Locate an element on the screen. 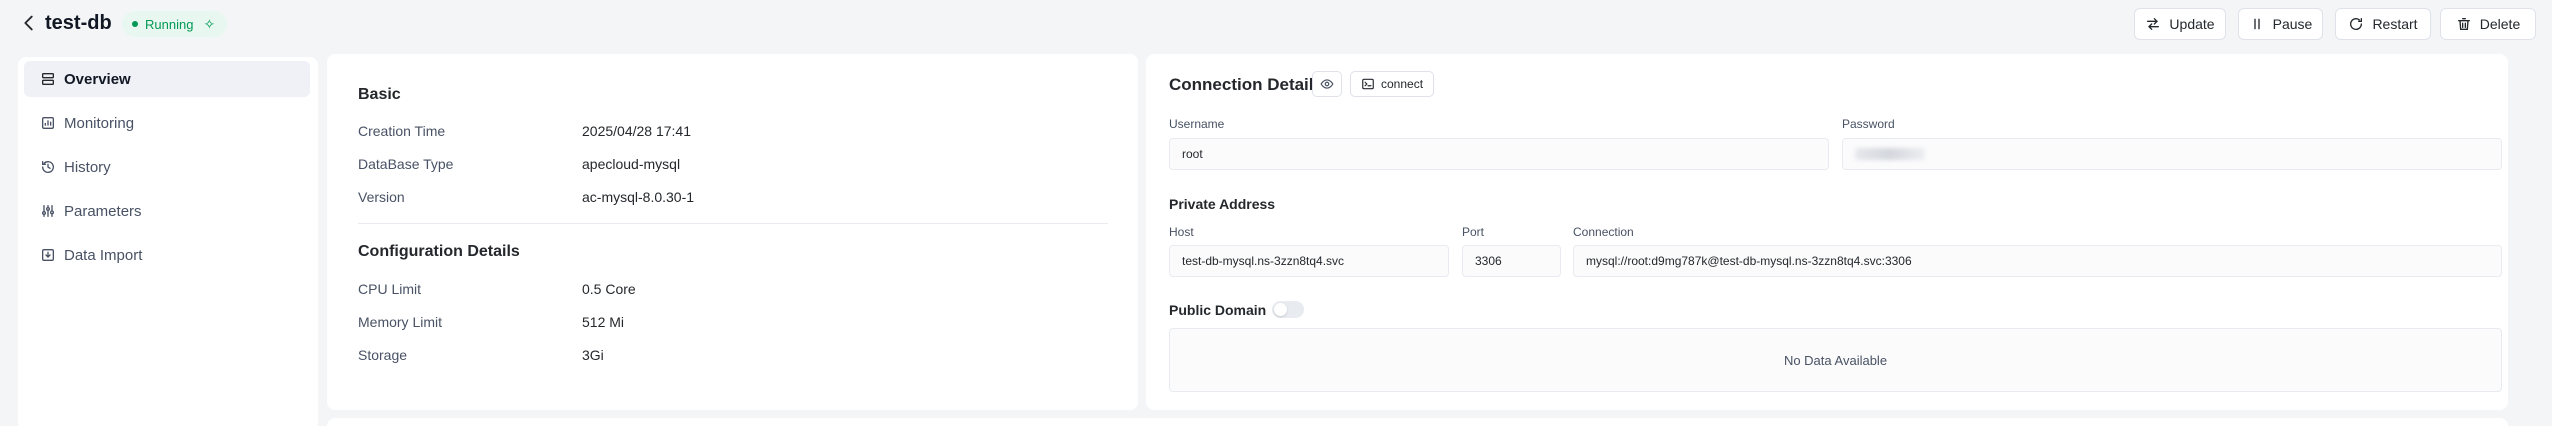  creation-time-value: 2025/04/28 17:41 is located at coordinates (636, 131).